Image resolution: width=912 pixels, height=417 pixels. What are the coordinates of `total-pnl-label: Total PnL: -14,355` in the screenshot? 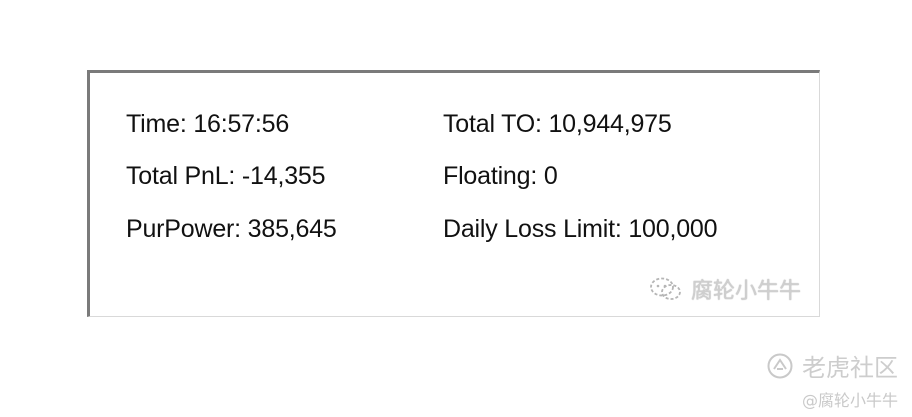 It's located at (226, 176).